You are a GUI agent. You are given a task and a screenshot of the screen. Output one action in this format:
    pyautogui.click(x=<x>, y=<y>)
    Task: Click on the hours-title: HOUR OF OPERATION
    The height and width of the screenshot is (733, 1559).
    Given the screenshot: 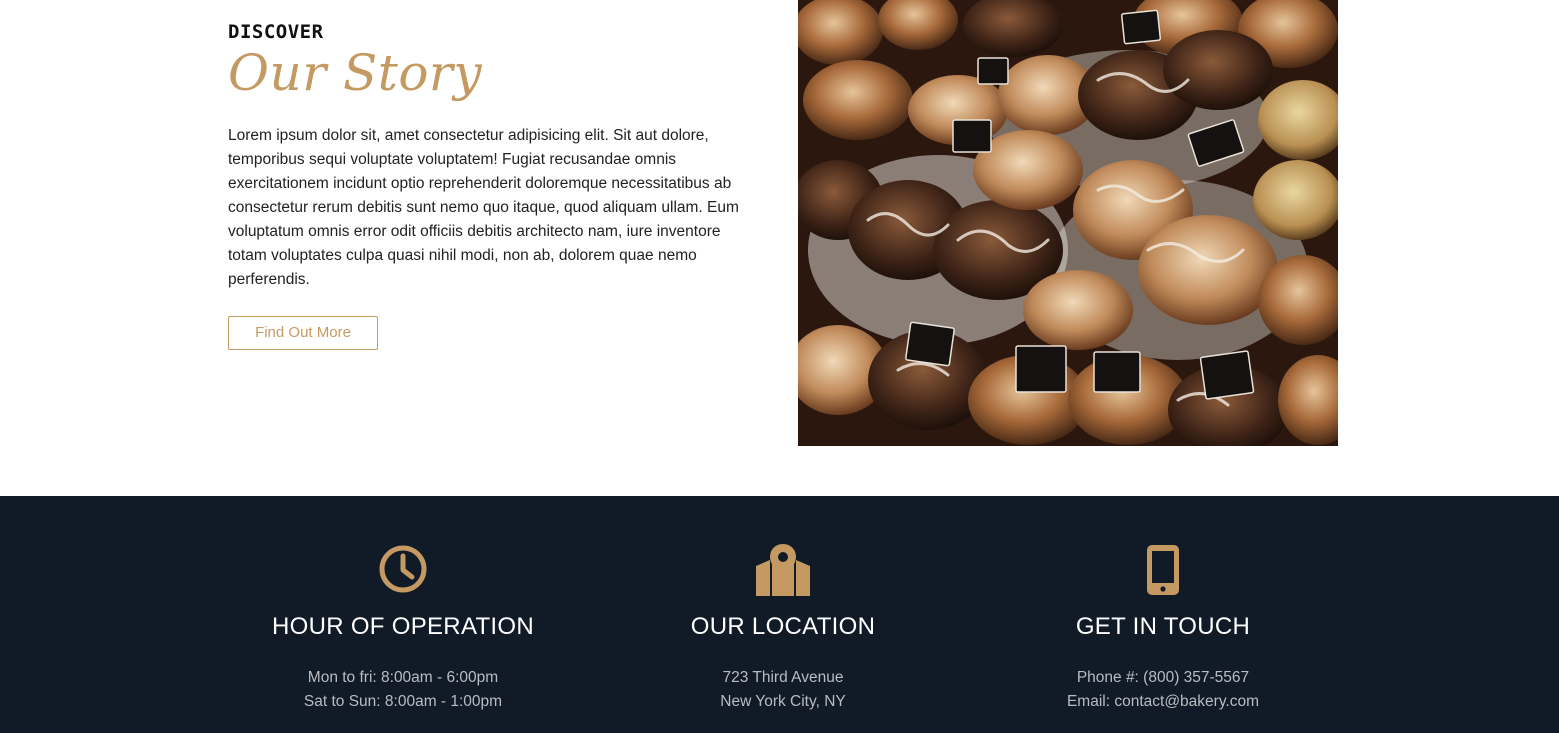 What is the action you would take?
    pyautogui.click(x=403, y=626)
    